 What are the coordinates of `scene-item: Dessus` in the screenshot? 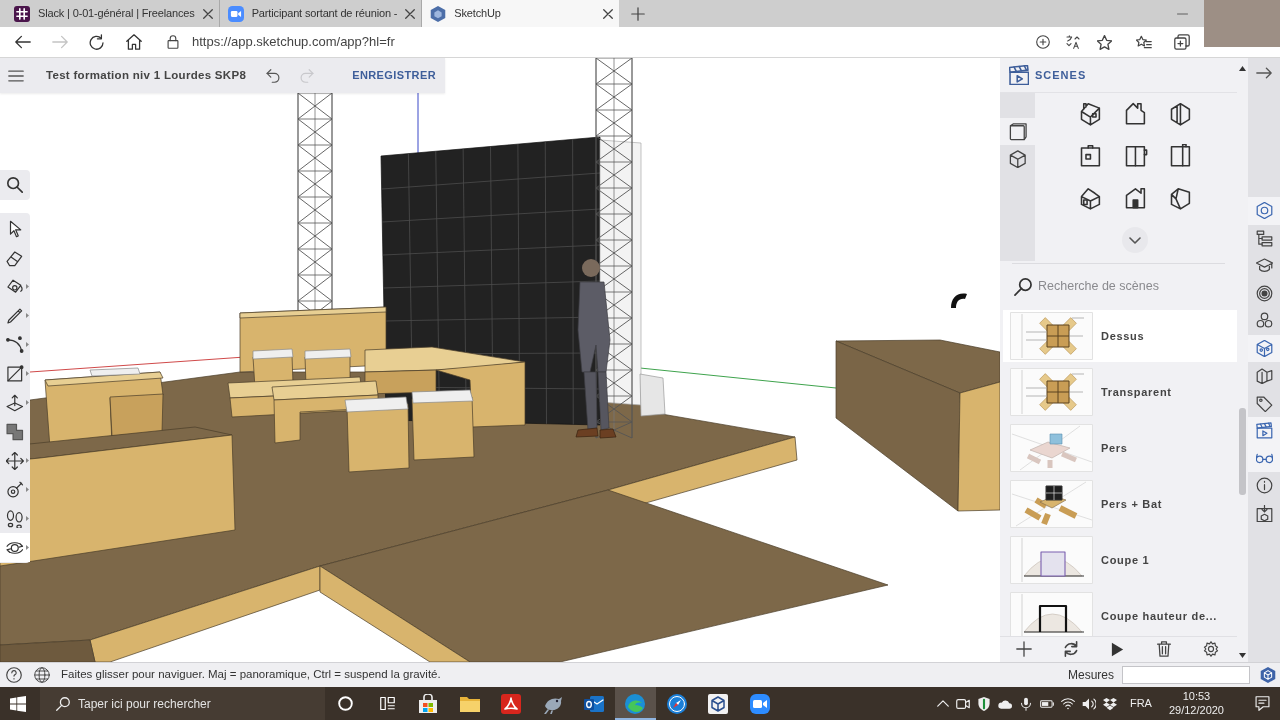 It's located at (1120, 336).